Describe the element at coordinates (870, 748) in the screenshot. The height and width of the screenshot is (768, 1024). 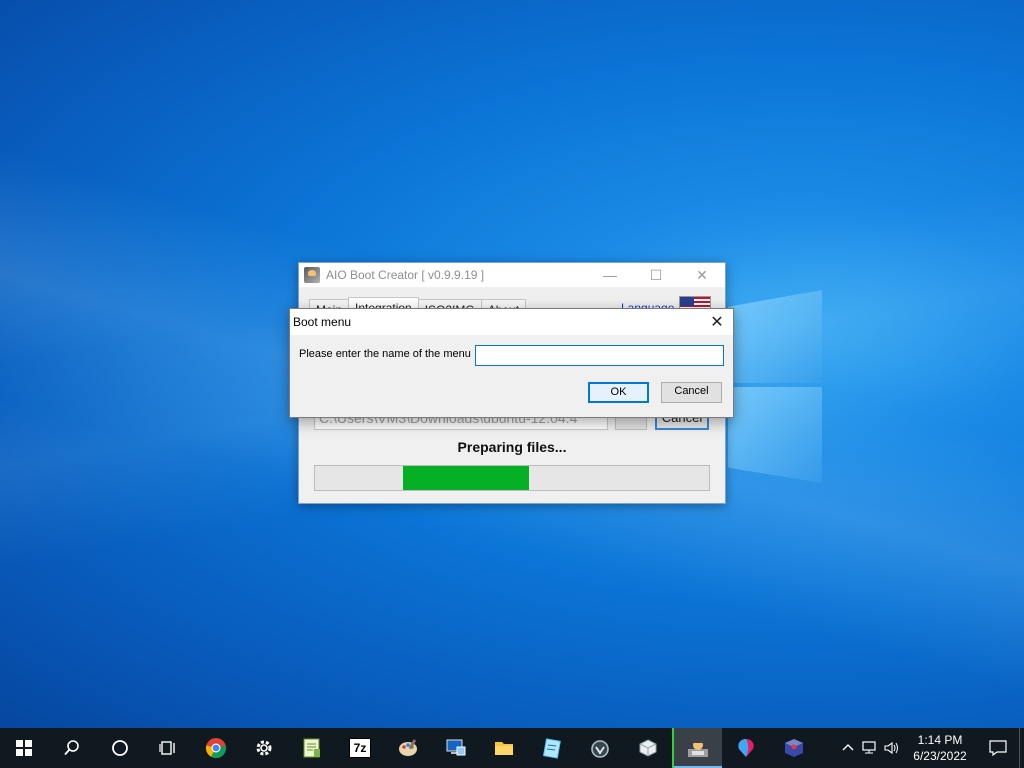
I see `network-icon` at that location.